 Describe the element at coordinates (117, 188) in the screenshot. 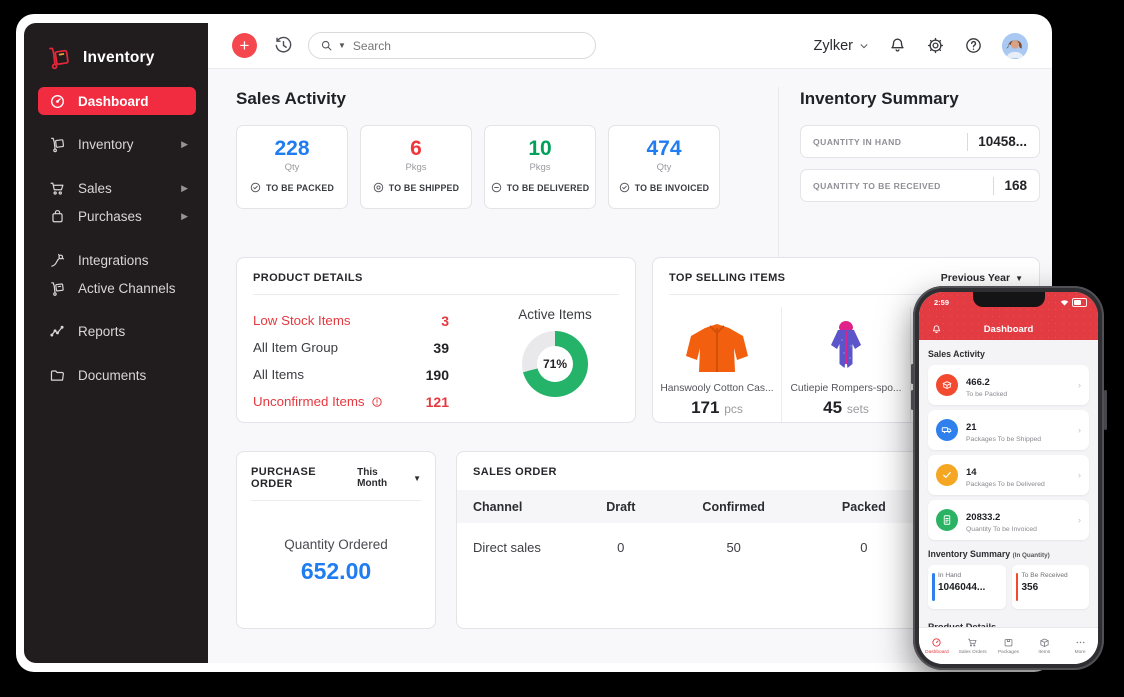

I see `sidebar-item-sales: Sales ▶` at that location.